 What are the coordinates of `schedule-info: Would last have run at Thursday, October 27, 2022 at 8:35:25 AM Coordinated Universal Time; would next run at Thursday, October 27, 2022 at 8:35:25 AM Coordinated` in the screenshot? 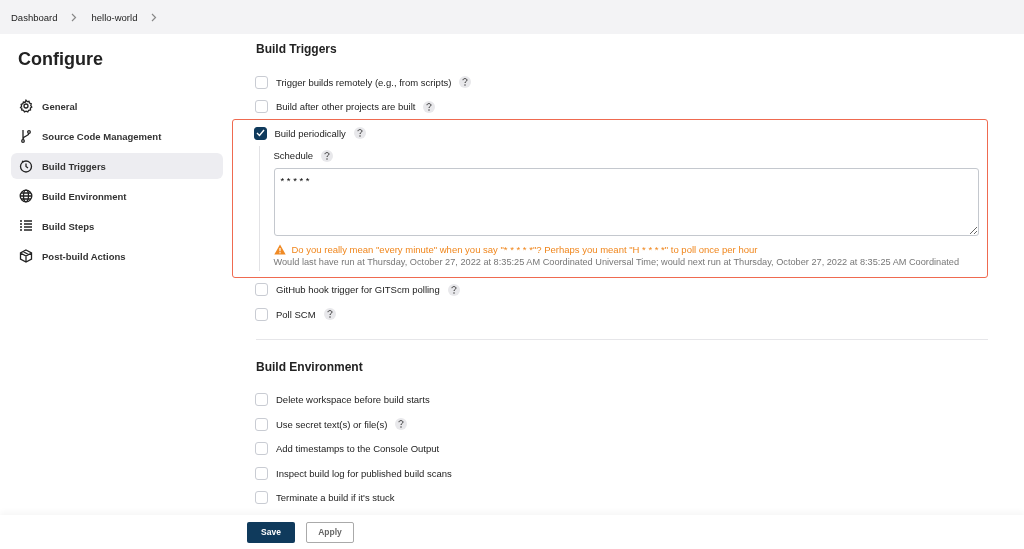 It's located at (617, 262).